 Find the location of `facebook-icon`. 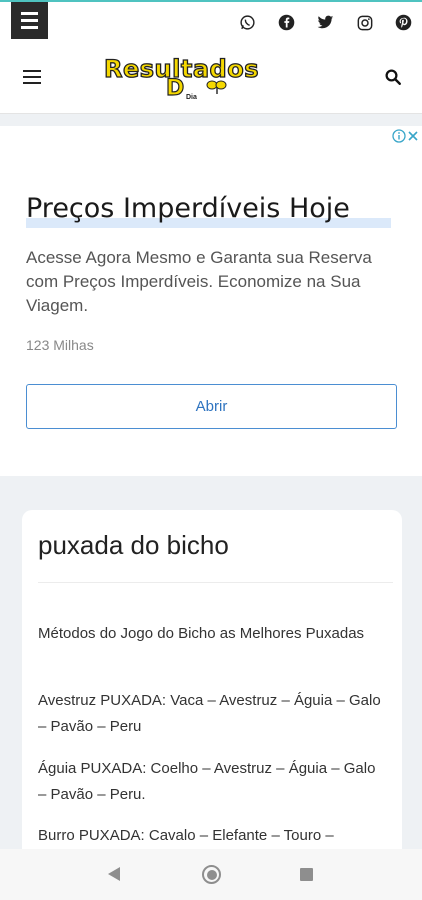

facebook-icon is located at coordinates (286, 22).